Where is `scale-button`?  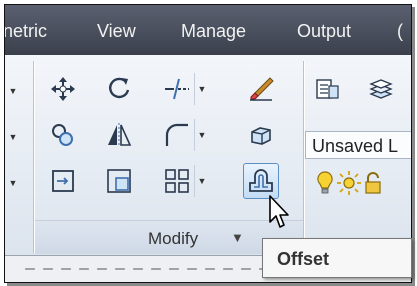
scale-button is located at coordinates (119, 181).